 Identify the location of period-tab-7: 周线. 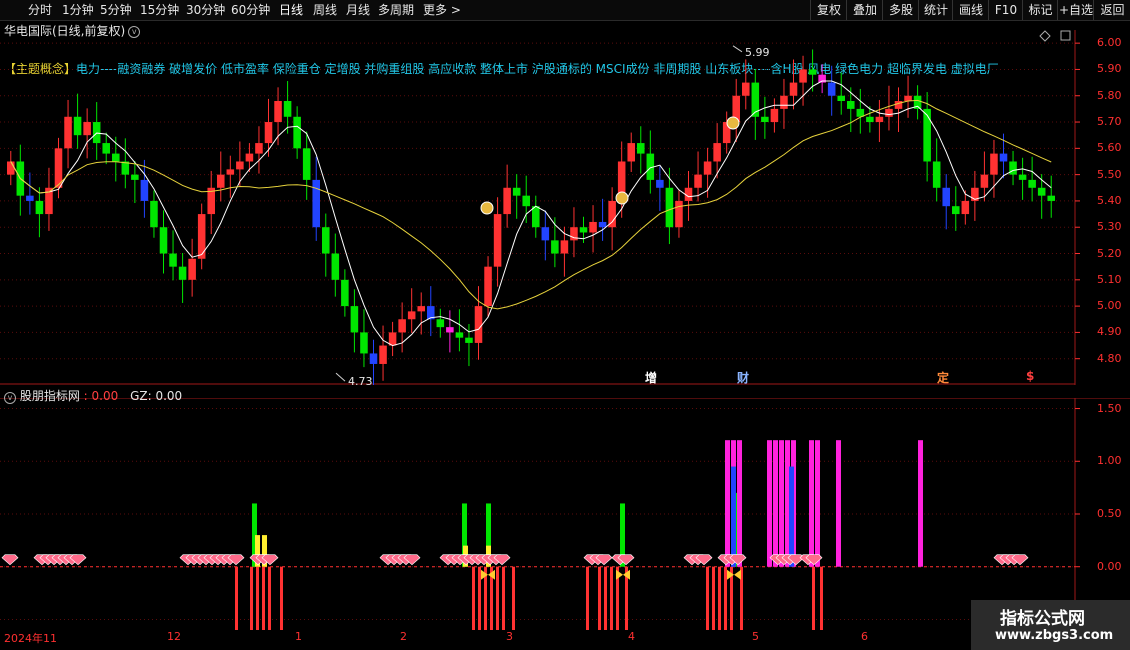
(325, 10).